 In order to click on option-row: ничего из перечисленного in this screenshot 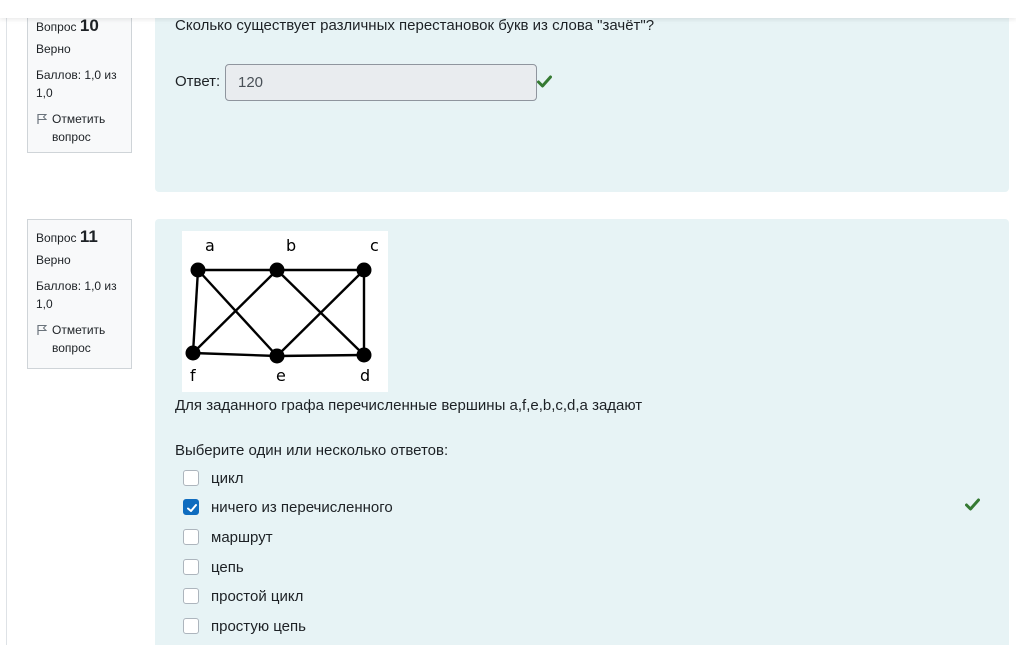, I will do `click(288, 507)`.